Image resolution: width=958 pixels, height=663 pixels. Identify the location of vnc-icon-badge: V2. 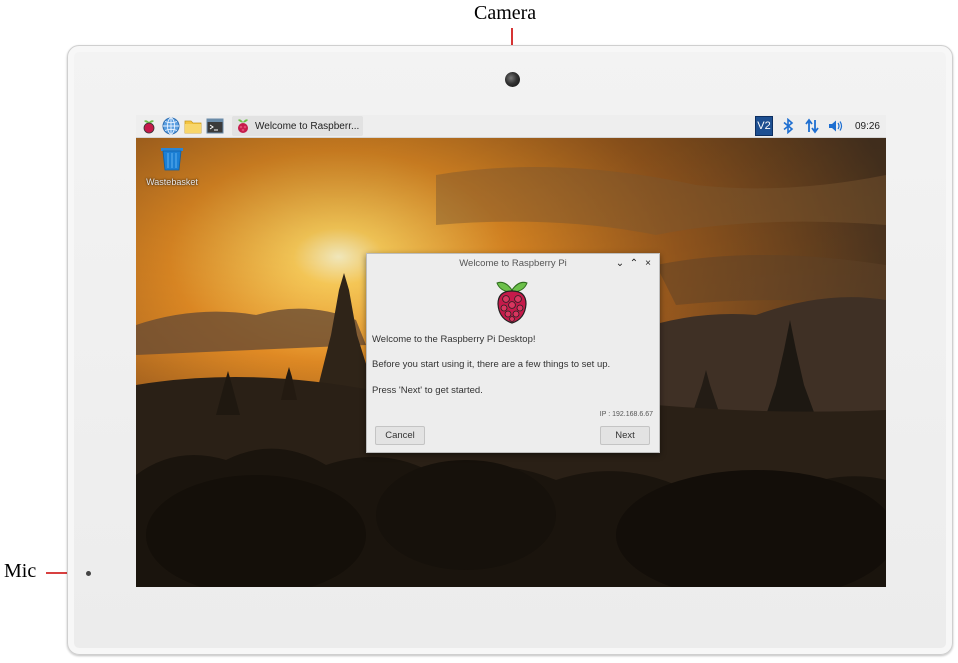
(763, 126).